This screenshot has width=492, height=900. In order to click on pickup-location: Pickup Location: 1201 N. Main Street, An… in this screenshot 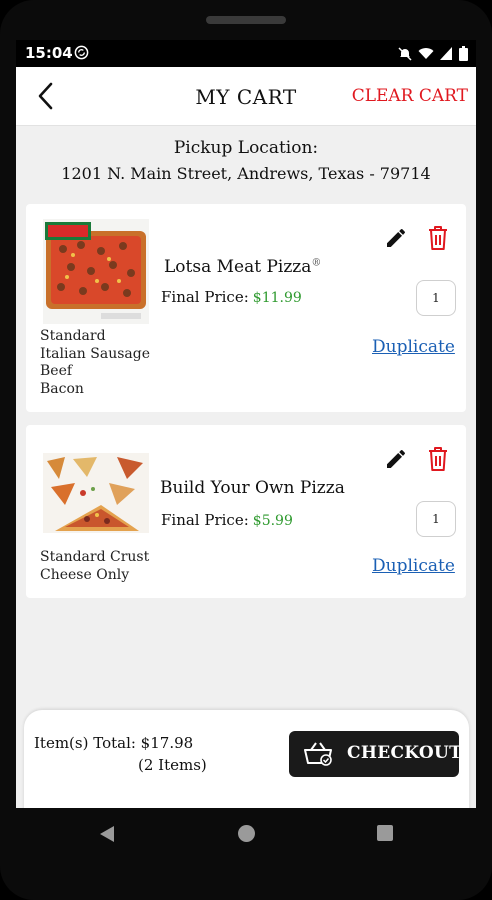, I will do `click(246, 160)`.